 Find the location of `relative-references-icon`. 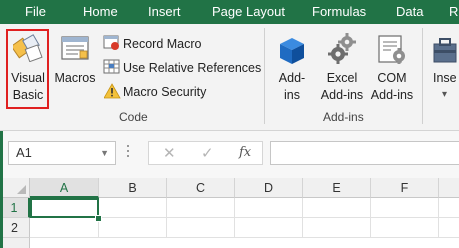

relative-references-icon is located at coordinates (111, 66).